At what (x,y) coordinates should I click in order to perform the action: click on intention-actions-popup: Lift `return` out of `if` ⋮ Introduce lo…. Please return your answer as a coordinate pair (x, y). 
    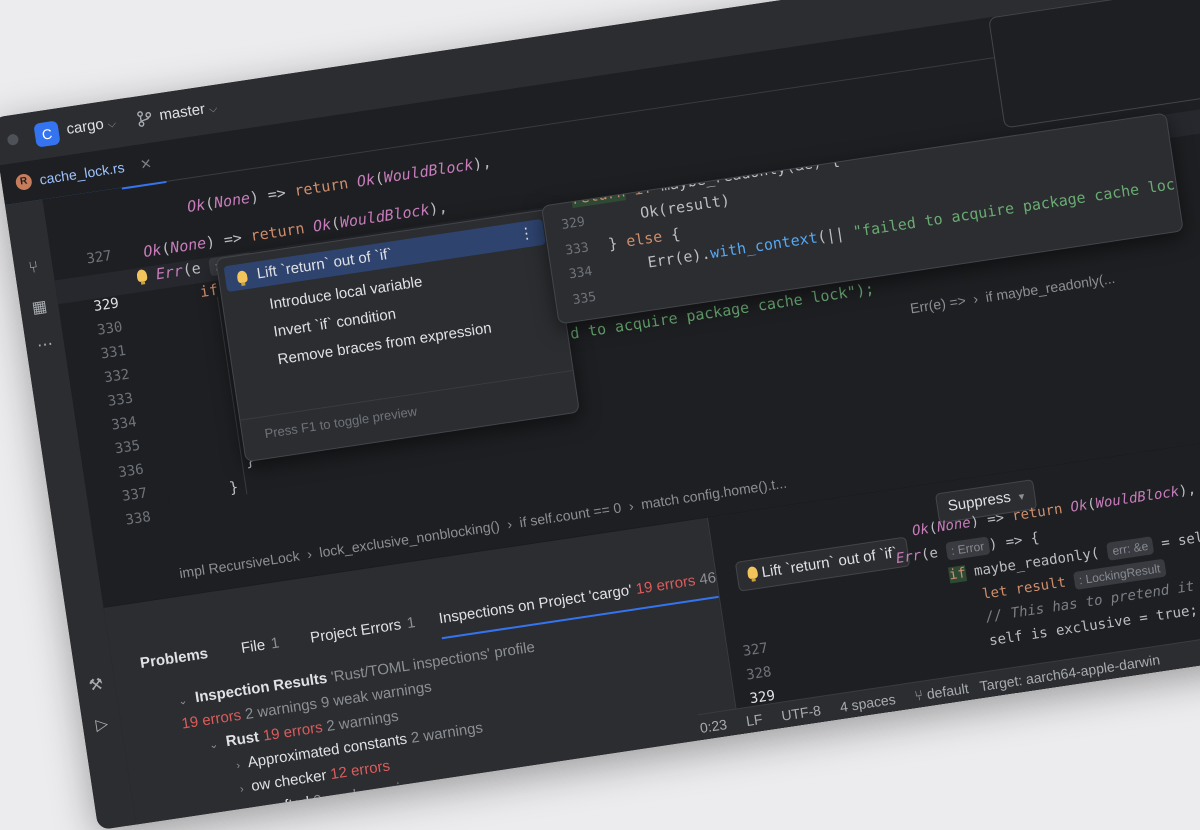
    Looking at the image, I should click on (397, 335).